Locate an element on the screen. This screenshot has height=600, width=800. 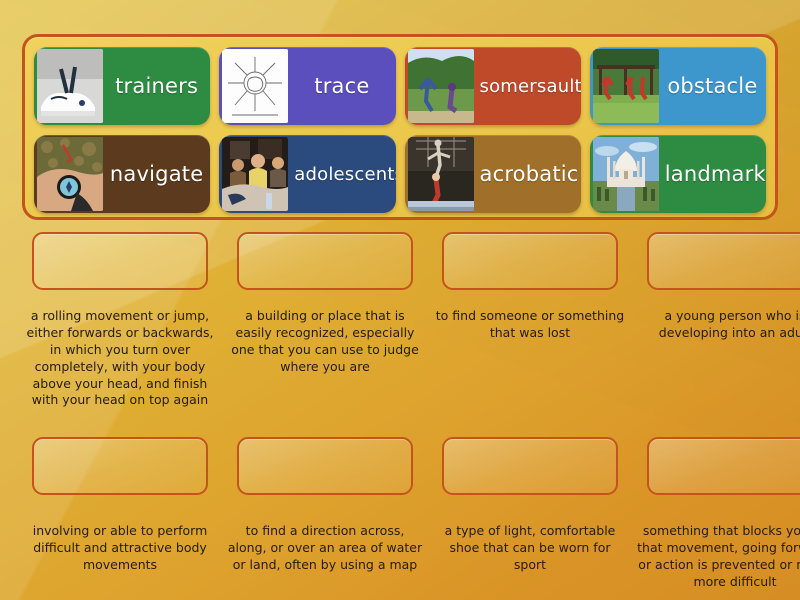
word-tile-label: trace is located at coordinates (342, 86).